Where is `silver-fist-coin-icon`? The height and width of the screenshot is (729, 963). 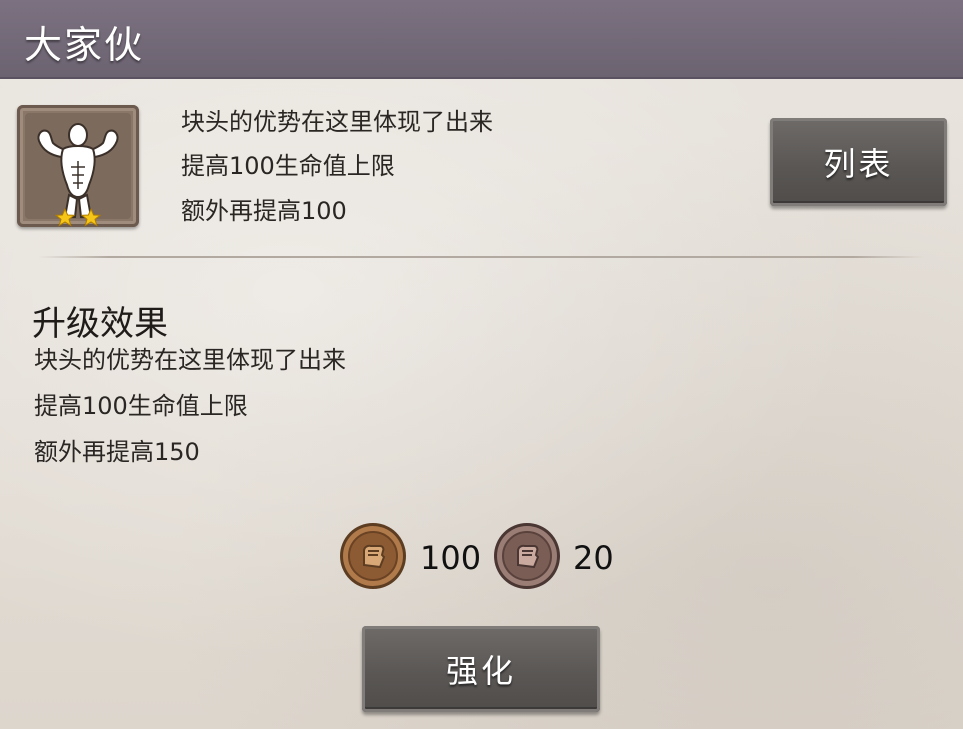
silver-fist-coin-icon is located at coordinates (527, 556).